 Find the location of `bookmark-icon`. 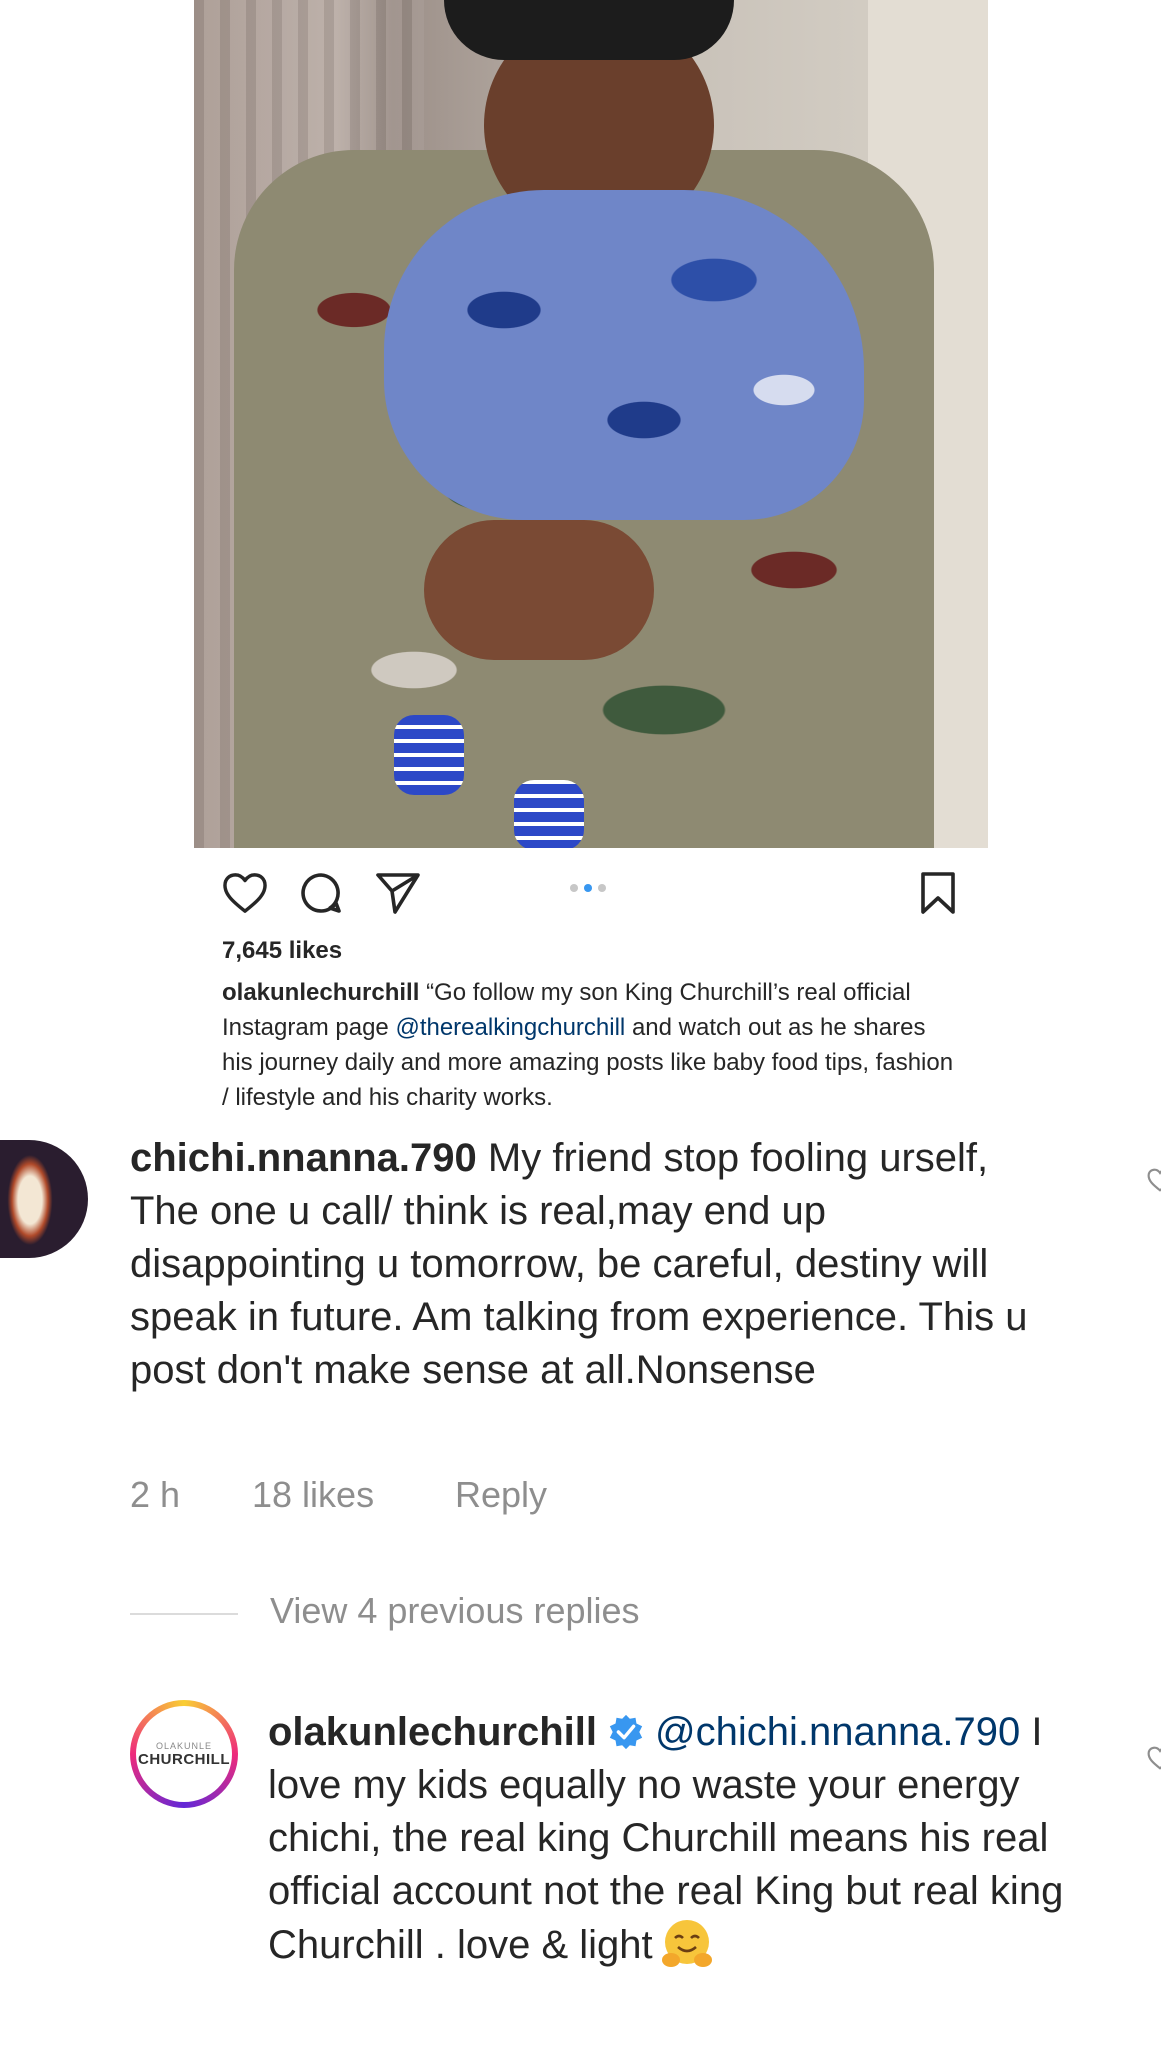

bookmark-icon is located at coordinates (938, 893).